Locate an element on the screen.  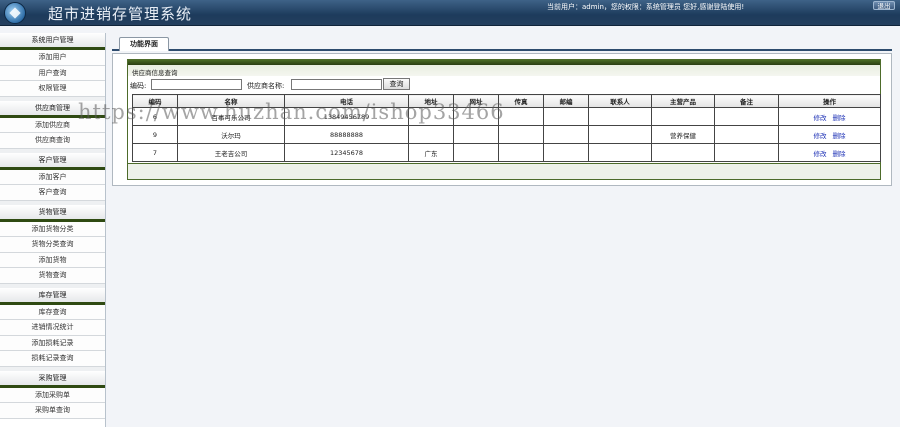
column-header: 备注 is located at coordinates (746, 101).